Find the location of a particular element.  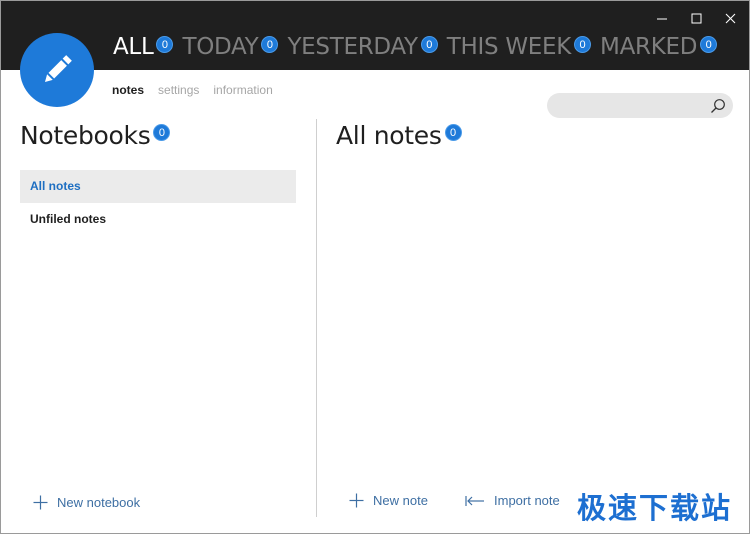

view-tabs: notes settings information is located at coordinates (192, 90).